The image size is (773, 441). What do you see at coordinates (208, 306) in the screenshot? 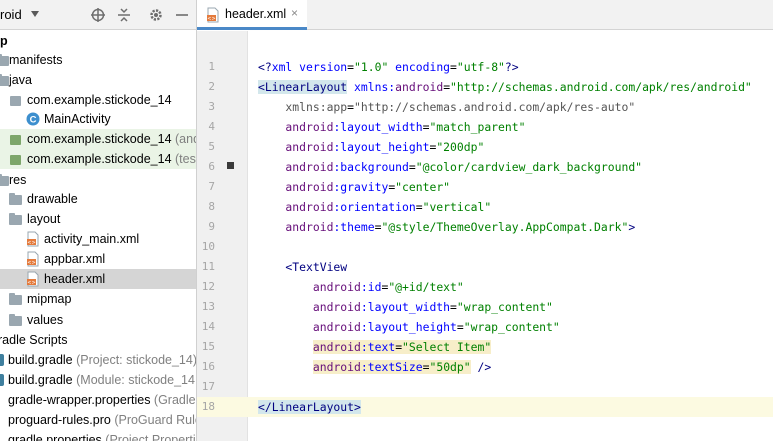
I see `line-number: 13` at bounding box center [208, 306].